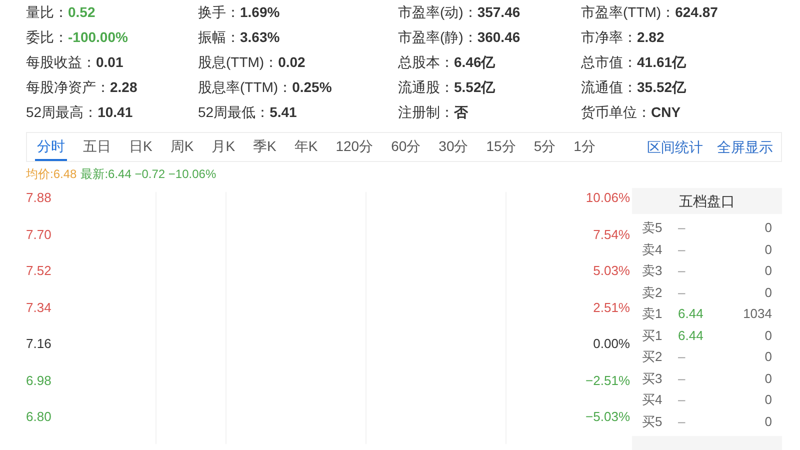 The image size is (800, 450). What do you see at coordinates (140, 147) in the screenshot?
I see `period-tab: 日K` at bounding box center [140, 147].